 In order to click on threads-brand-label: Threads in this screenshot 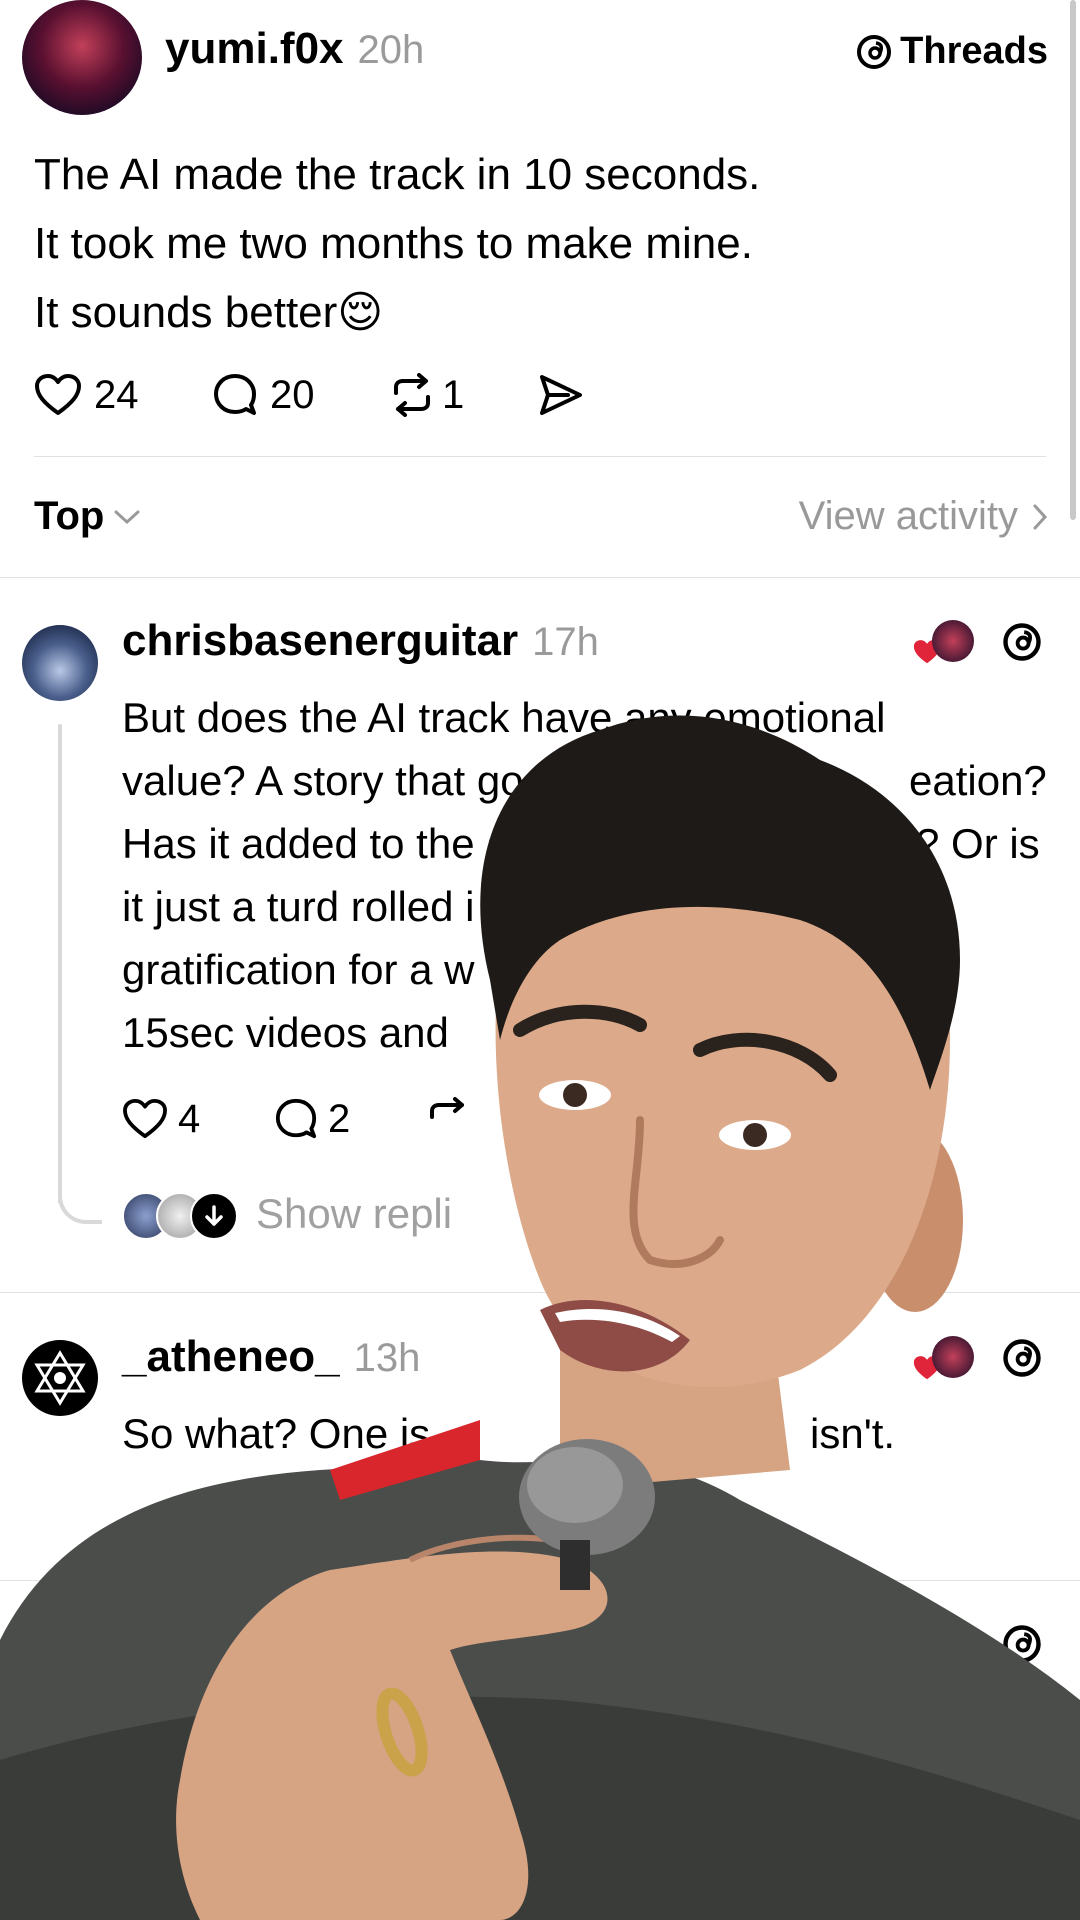, I will do `click(974, 51)`.